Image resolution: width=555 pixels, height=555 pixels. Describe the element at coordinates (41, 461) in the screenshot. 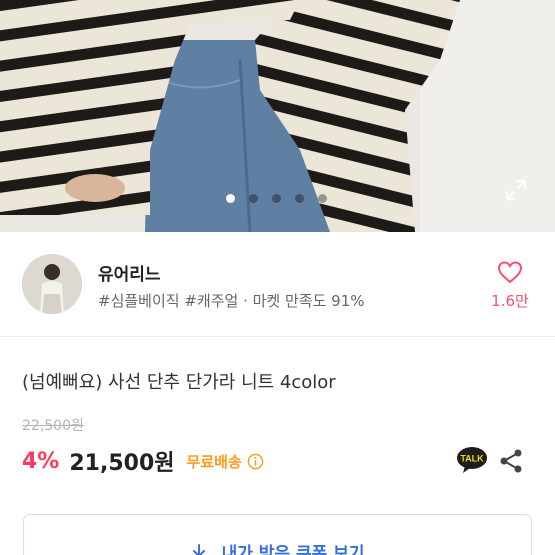

I see `discount-rate: 4%` at that location.